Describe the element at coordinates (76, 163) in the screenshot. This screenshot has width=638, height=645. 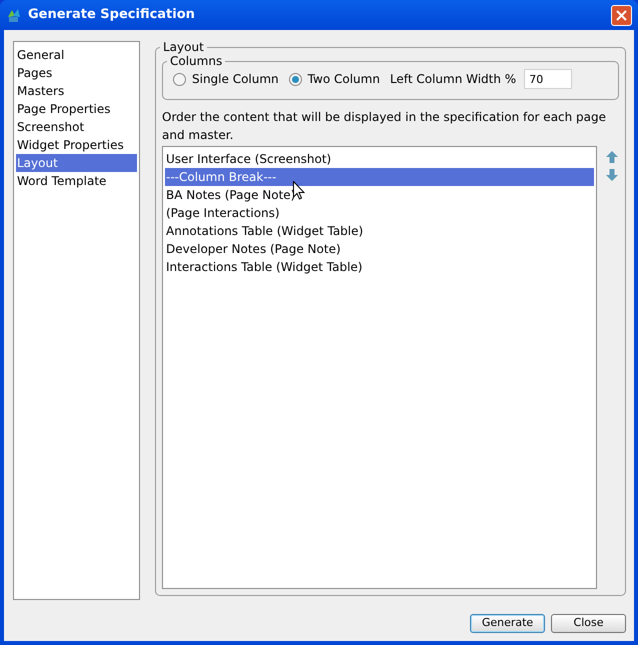
I see `sidebar-item: Layout` at that location.